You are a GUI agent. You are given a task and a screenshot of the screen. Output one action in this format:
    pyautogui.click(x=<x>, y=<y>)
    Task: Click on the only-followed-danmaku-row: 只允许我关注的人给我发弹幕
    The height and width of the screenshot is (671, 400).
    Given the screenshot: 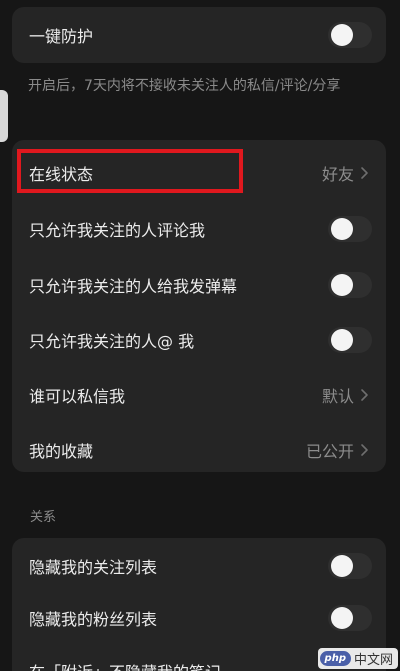 What is the action you would take?
    pyautogui.click(x=199, y=285)
    